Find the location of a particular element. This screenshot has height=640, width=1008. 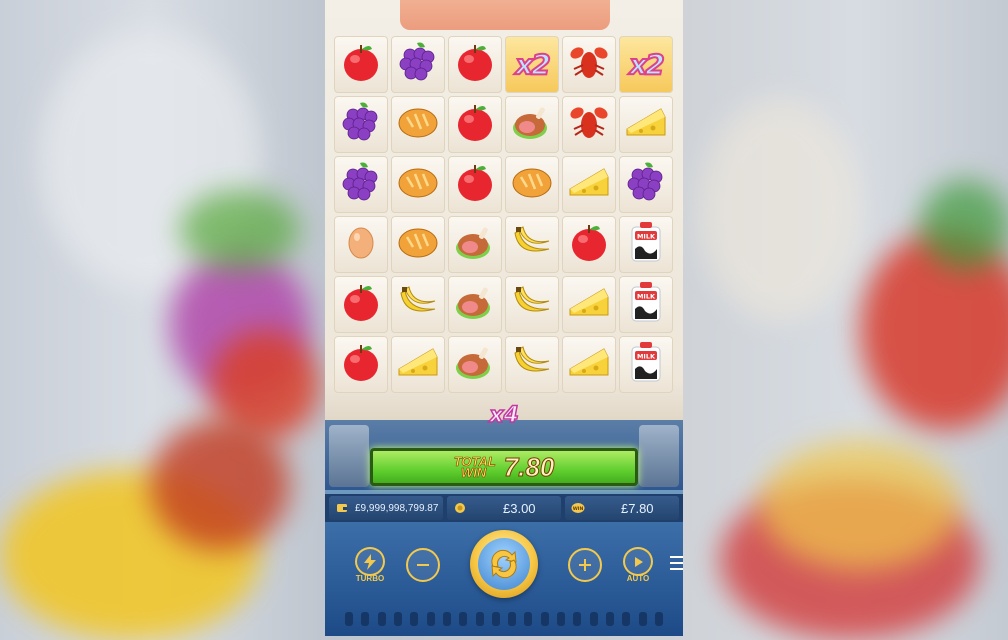

increase-bet-button is located at coordinates (585, 565).